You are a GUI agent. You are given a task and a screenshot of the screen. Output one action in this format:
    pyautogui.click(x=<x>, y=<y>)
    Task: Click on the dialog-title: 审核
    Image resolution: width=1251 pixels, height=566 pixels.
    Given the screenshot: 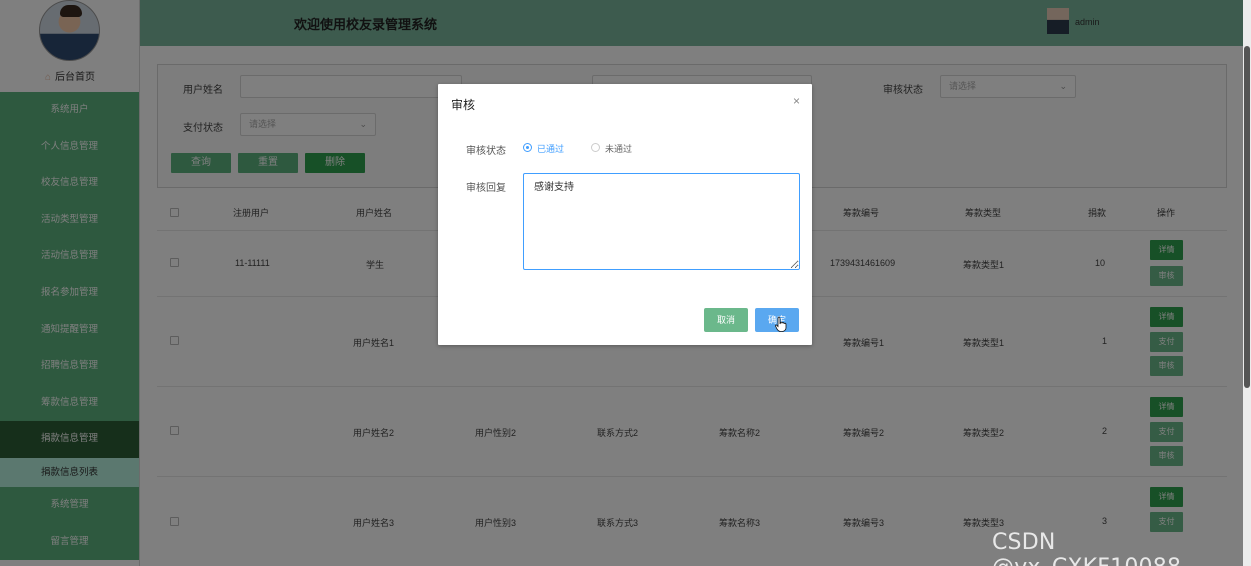 What is the action you would take?
    pyautogui.click(x=463, y=105)
    